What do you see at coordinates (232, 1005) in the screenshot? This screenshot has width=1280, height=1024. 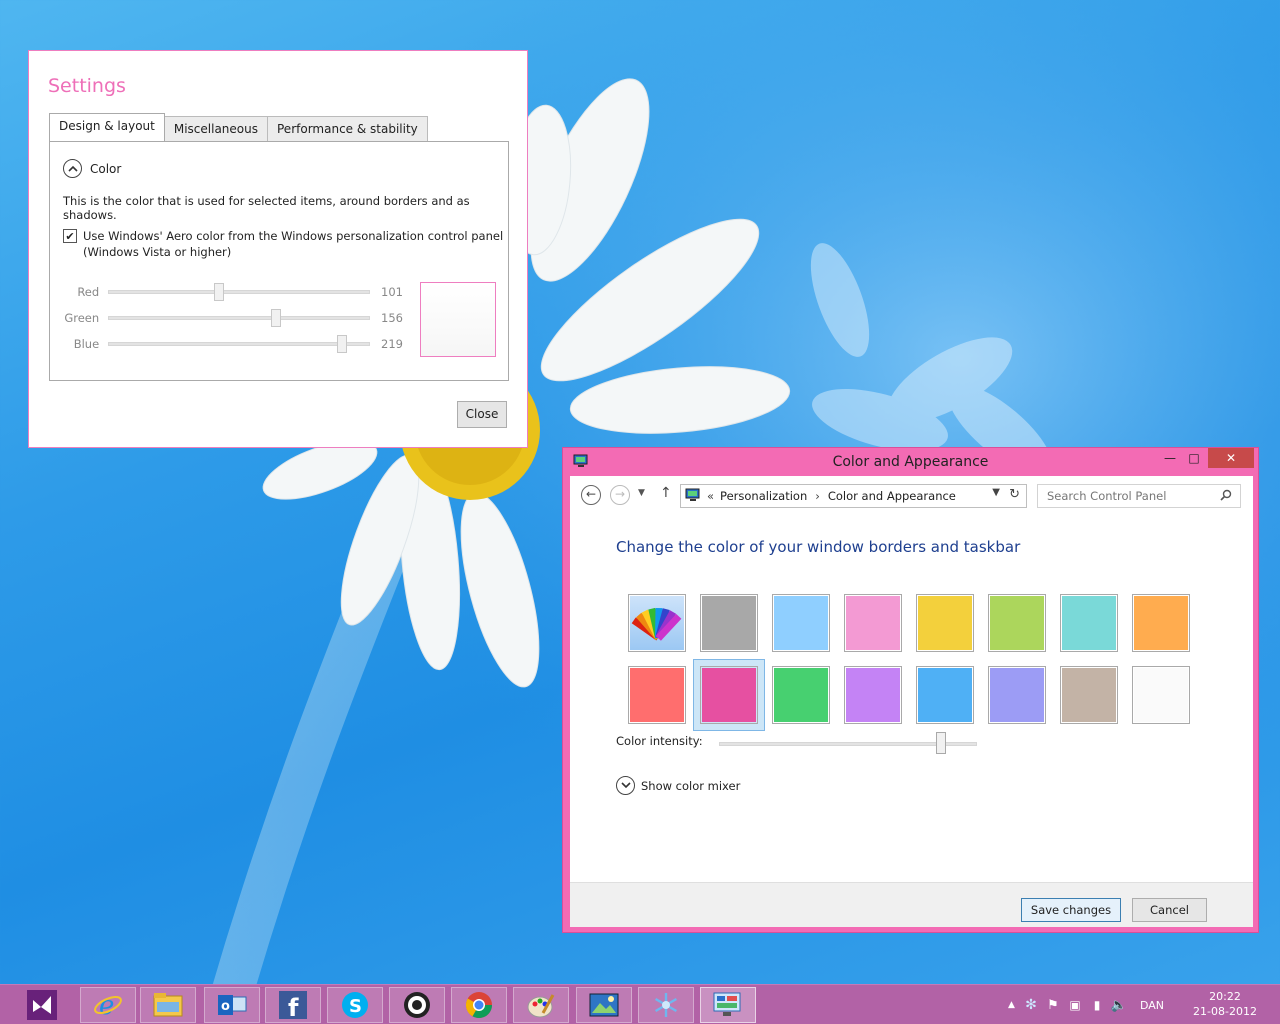 I see `outlook-icon: o` at bounding box center [232, 1005].